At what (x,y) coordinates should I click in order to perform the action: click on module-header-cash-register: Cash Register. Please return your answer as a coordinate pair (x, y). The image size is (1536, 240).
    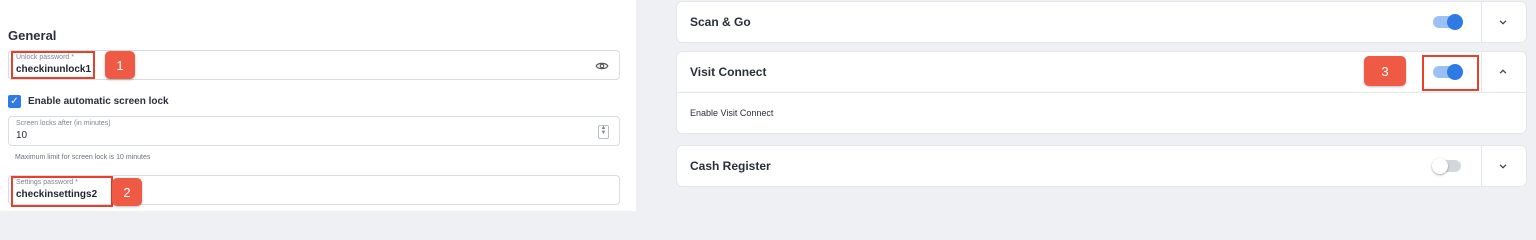
    Looking at the image, I should click on (1101, 166).